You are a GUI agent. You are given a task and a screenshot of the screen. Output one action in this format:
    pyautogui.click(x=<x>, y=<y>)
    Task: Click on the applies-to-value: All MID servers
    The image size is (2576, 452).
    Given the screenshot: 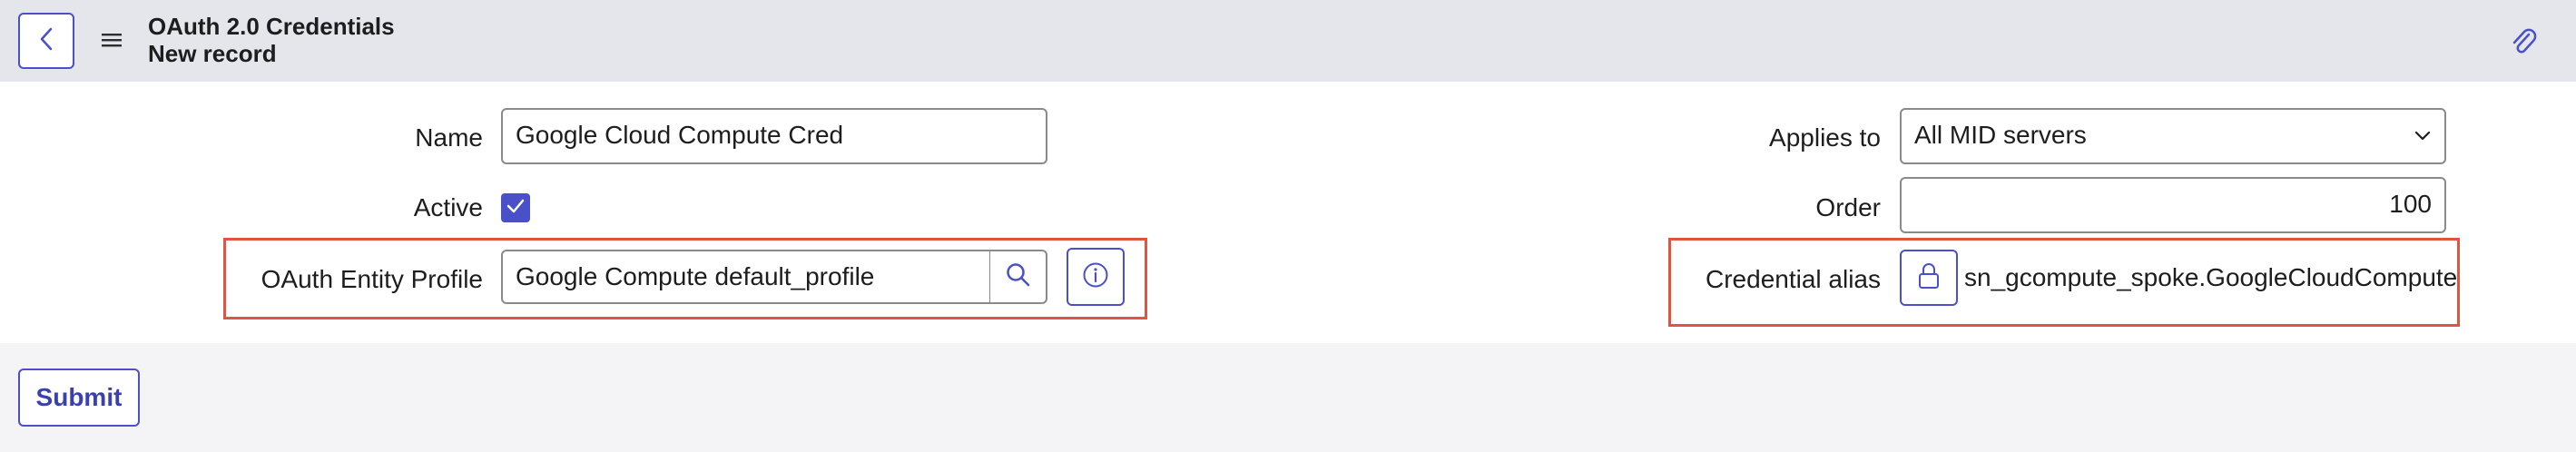 What is the action you would take?
    pyautogui.click(x=2000, y=135)
    